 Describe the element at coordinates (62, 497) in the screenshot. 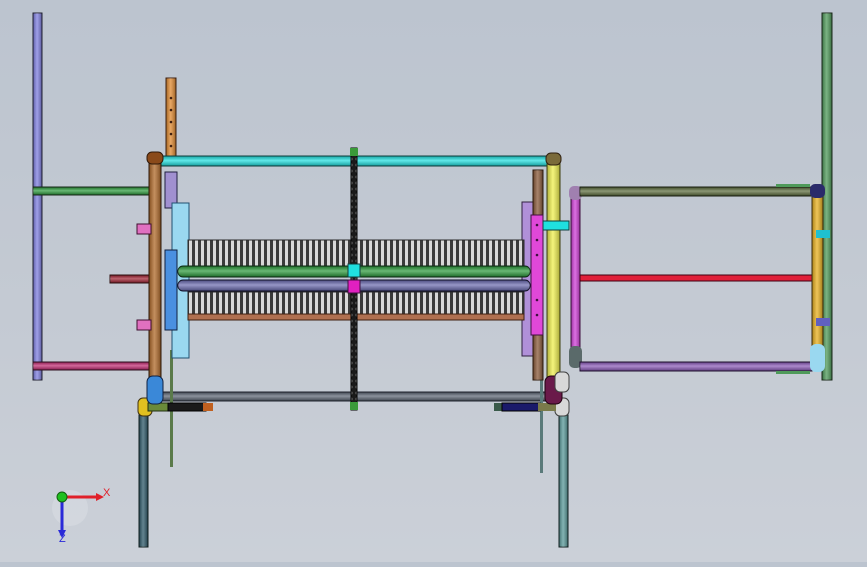

I see `y-axis-dot` at that location.